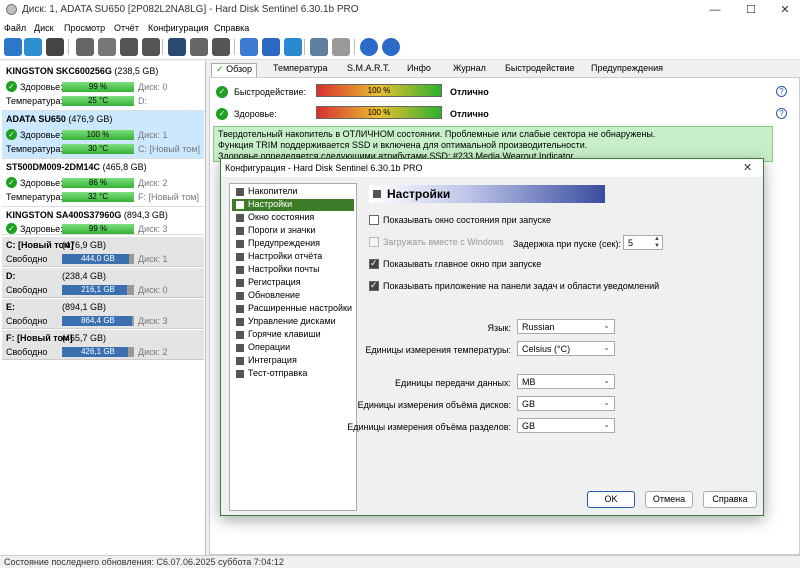 The height and width of the screenshot is (568, 800). I want to click on disk-info-icon, so click(55, 47).